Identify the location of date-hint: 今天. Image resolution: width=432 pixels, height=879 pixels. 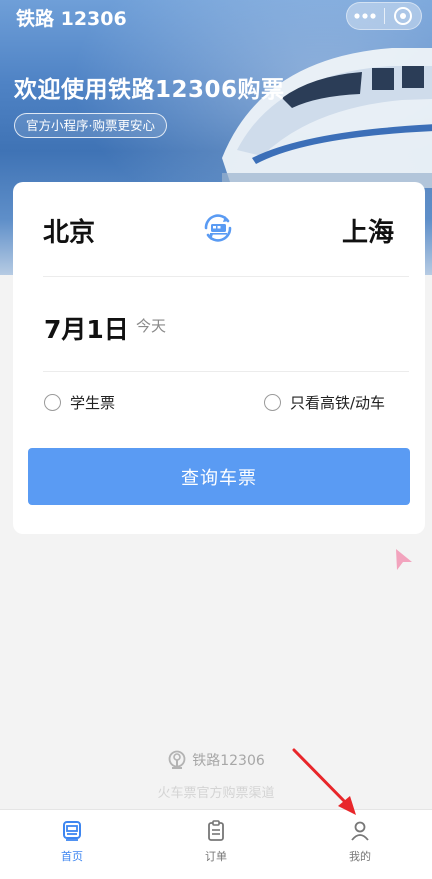
(151, 326).